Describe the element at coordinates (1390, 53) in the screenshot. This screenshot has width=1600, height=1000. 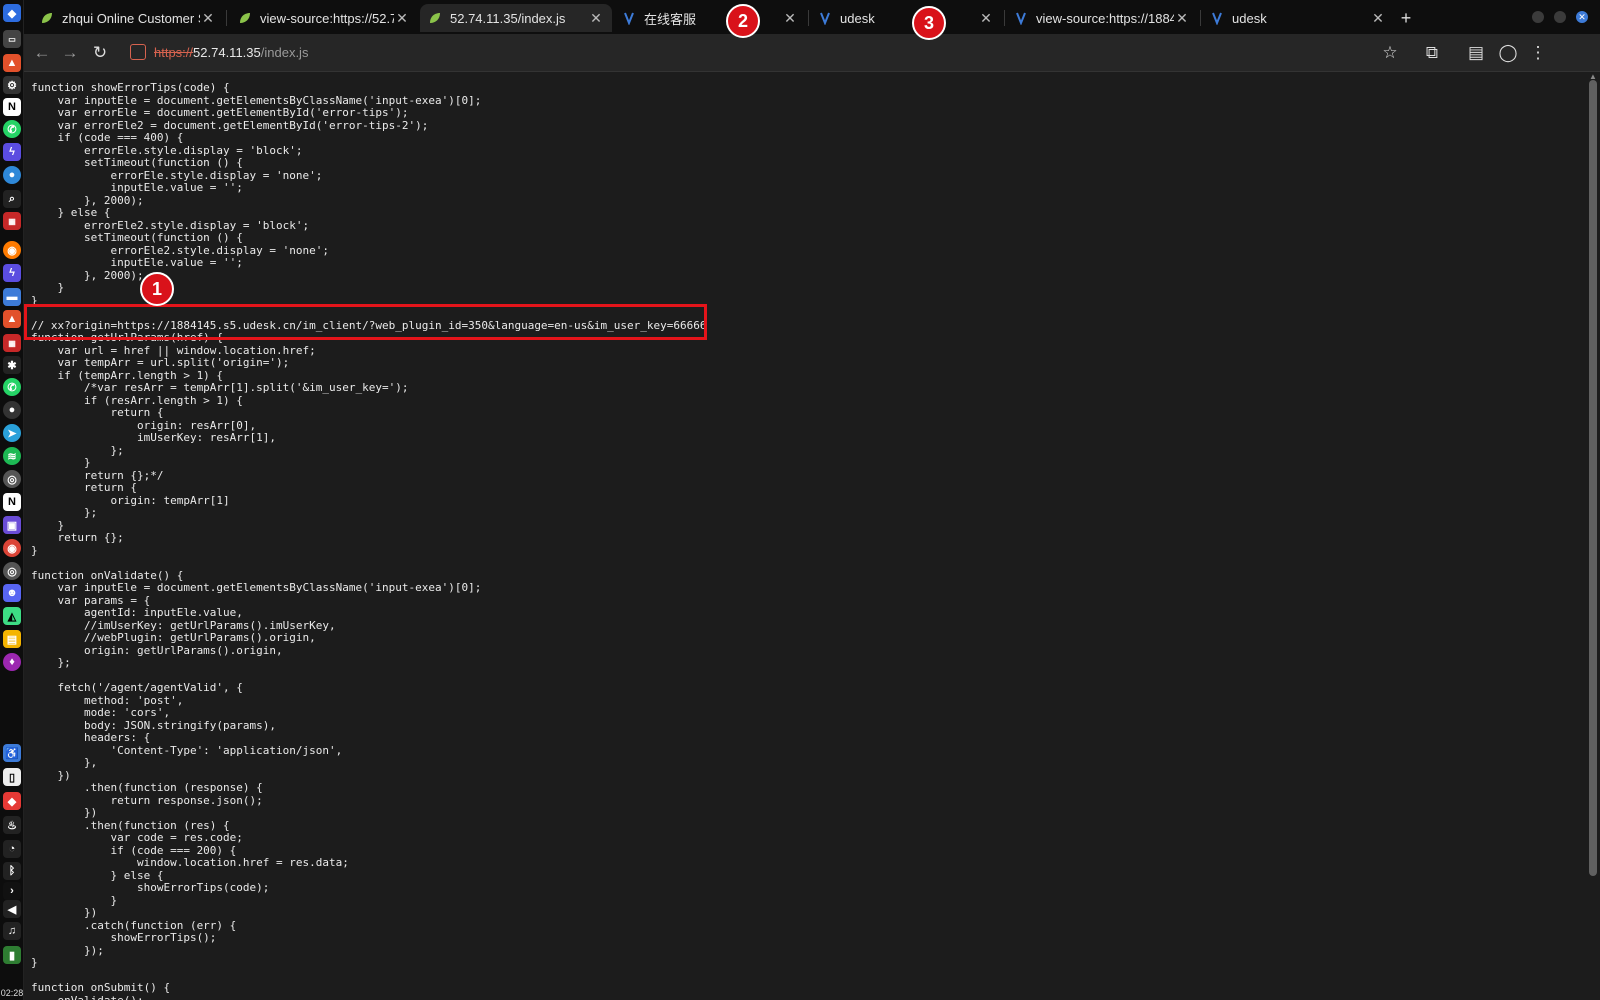
I see `bookmark-star-icon: ☆` at that location.